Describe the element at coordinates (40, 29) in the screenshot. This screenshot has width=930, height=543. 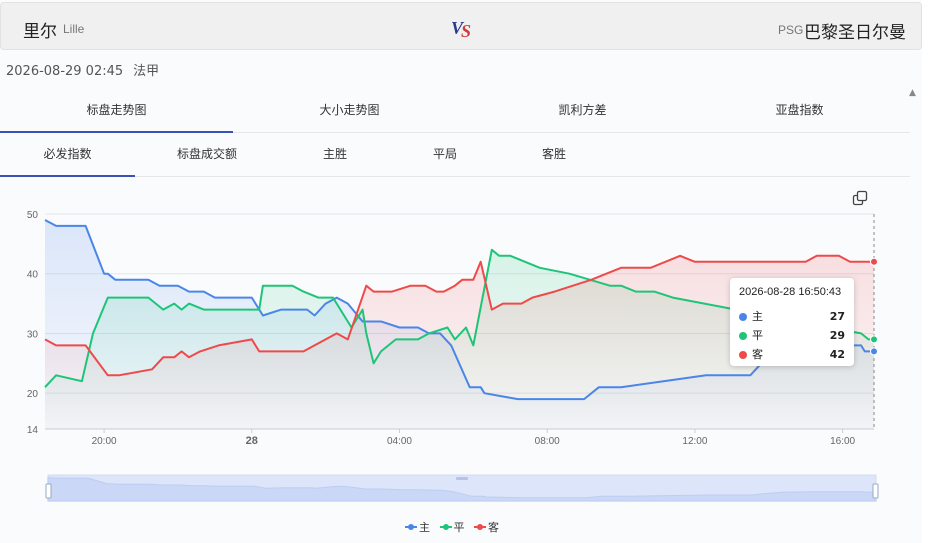
I see `home-team-name: 里尔` at that location.